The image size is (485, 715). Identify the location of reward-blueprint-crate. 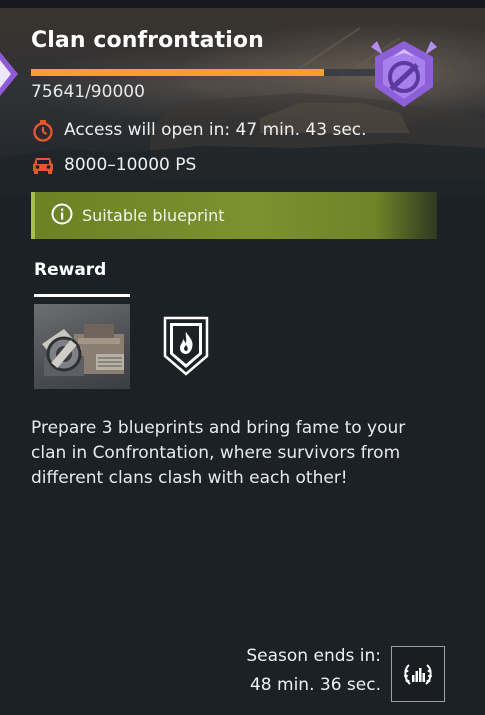
(82, 346).